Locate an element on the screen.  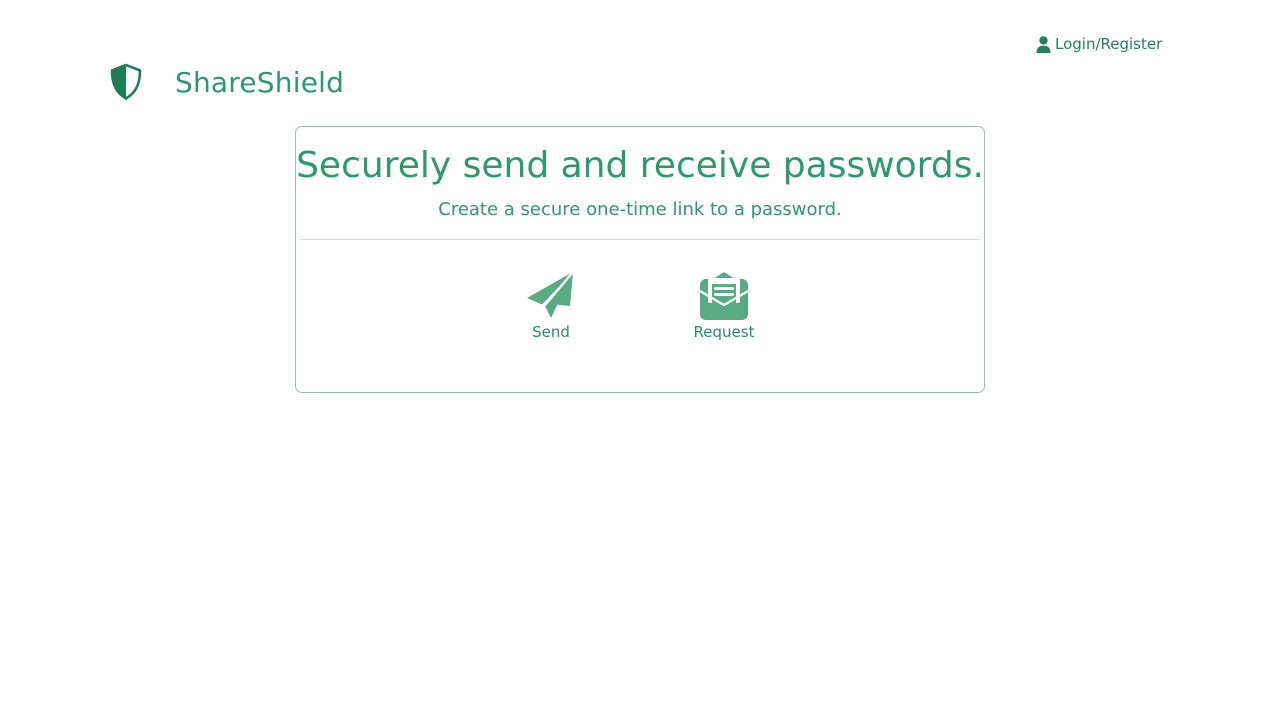
card-title: Securely send and receive passwords. is located at coordinates (640, 165).